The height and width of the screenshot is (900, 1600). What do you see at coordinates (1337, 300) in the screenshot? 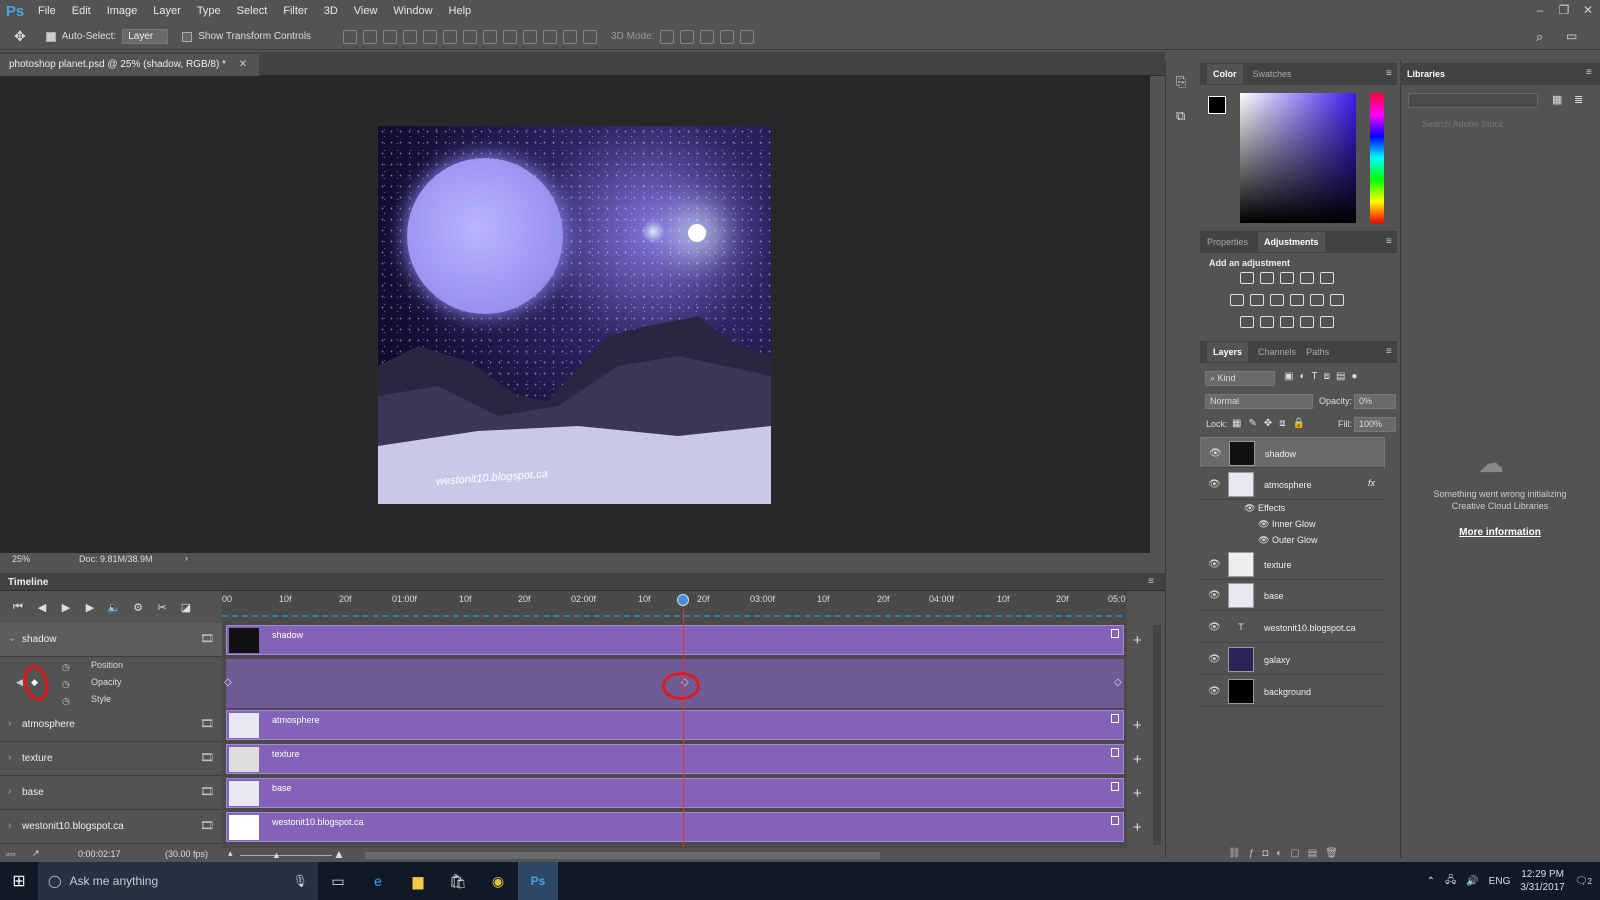
I see `color-lookup-icon` at bounding box center [1337, 300].